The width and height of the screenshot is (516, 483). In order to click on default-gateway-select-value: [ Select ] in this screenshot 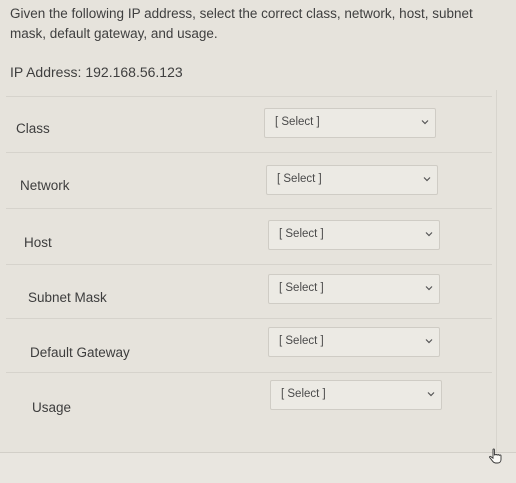, I will do `click(301, 341)`.